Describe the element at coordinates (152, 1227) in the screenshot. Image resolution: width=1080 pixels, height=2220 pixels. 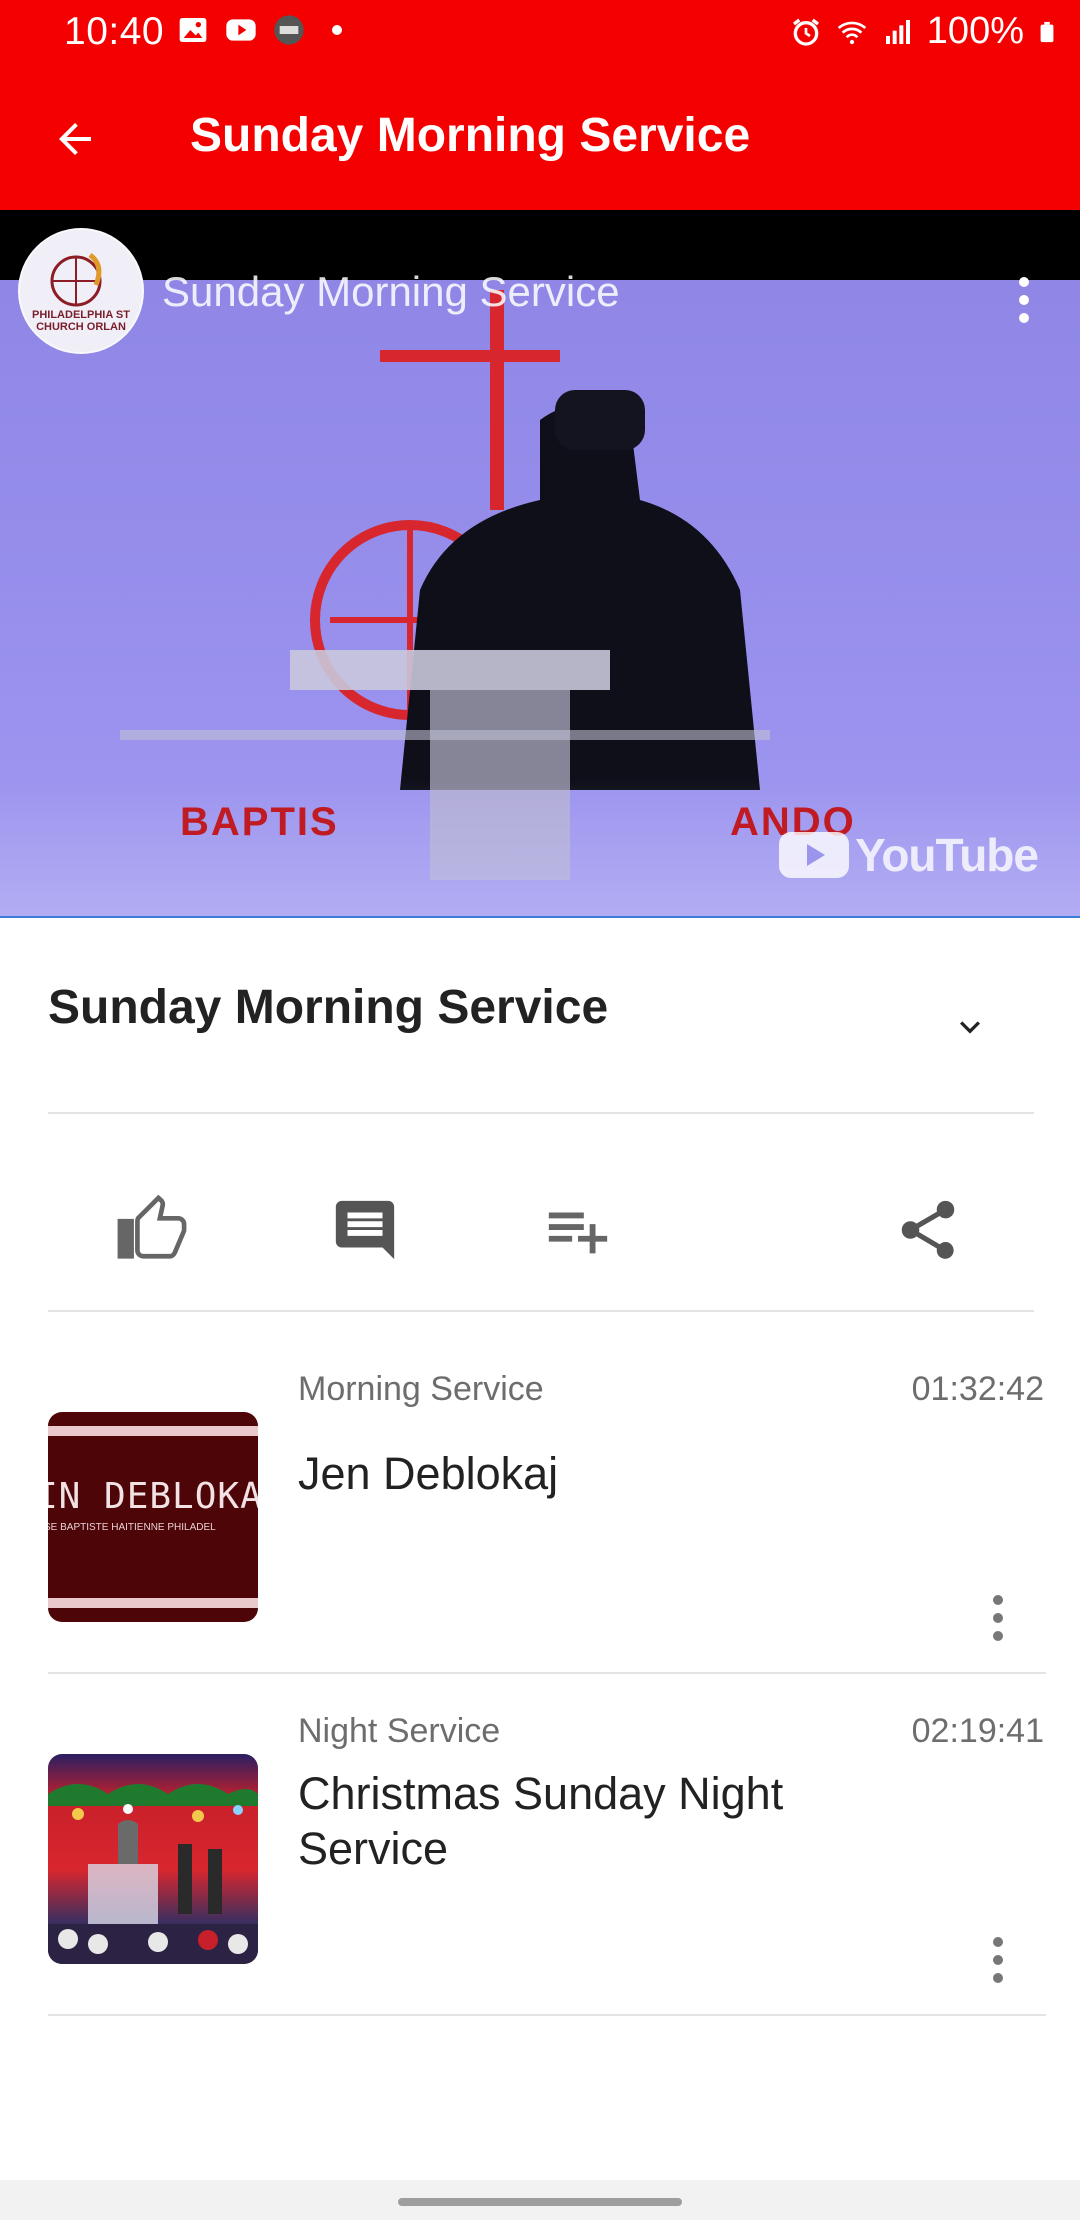
I see `thumbs-up-icon` at that location.